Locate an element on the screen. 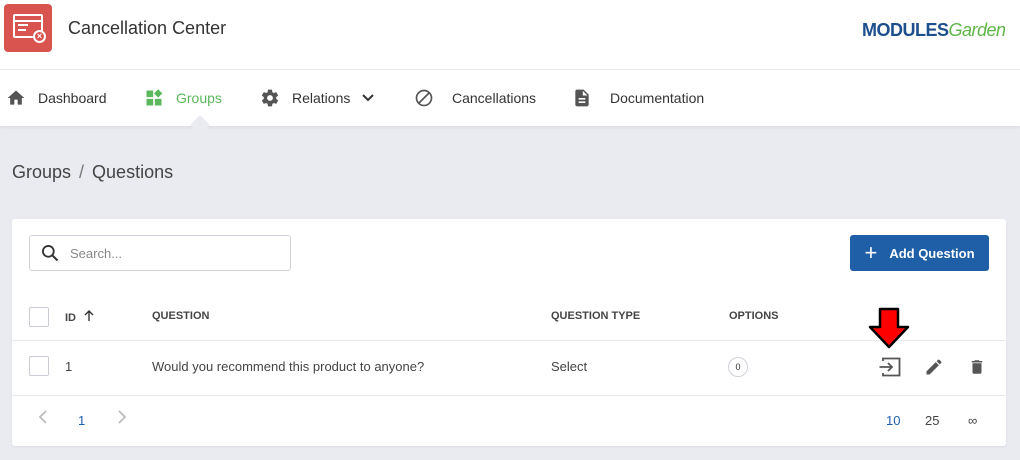  nav-item-documentation: Documentation is located at coordinates (638, 98).